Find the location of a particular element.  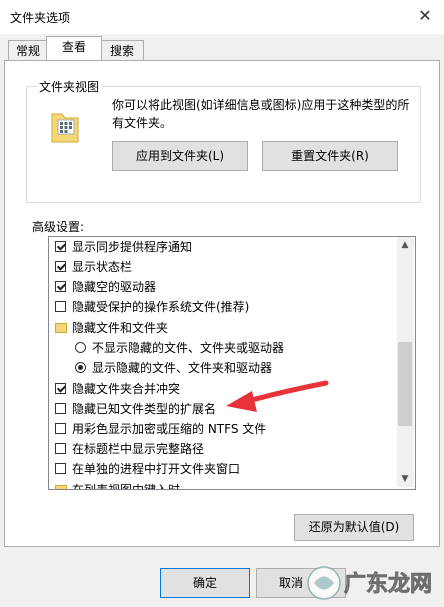

folder-views-title: 文件夹视图 is located at coordinates (69, 86).